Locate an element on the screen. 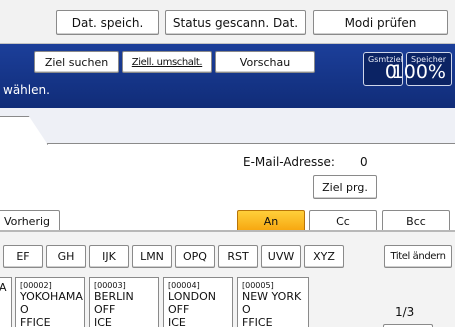 Image resolution: width=455 pixels, height=327 pixels. change-title-button: Titel ändern is located at coordinates (418, 256).